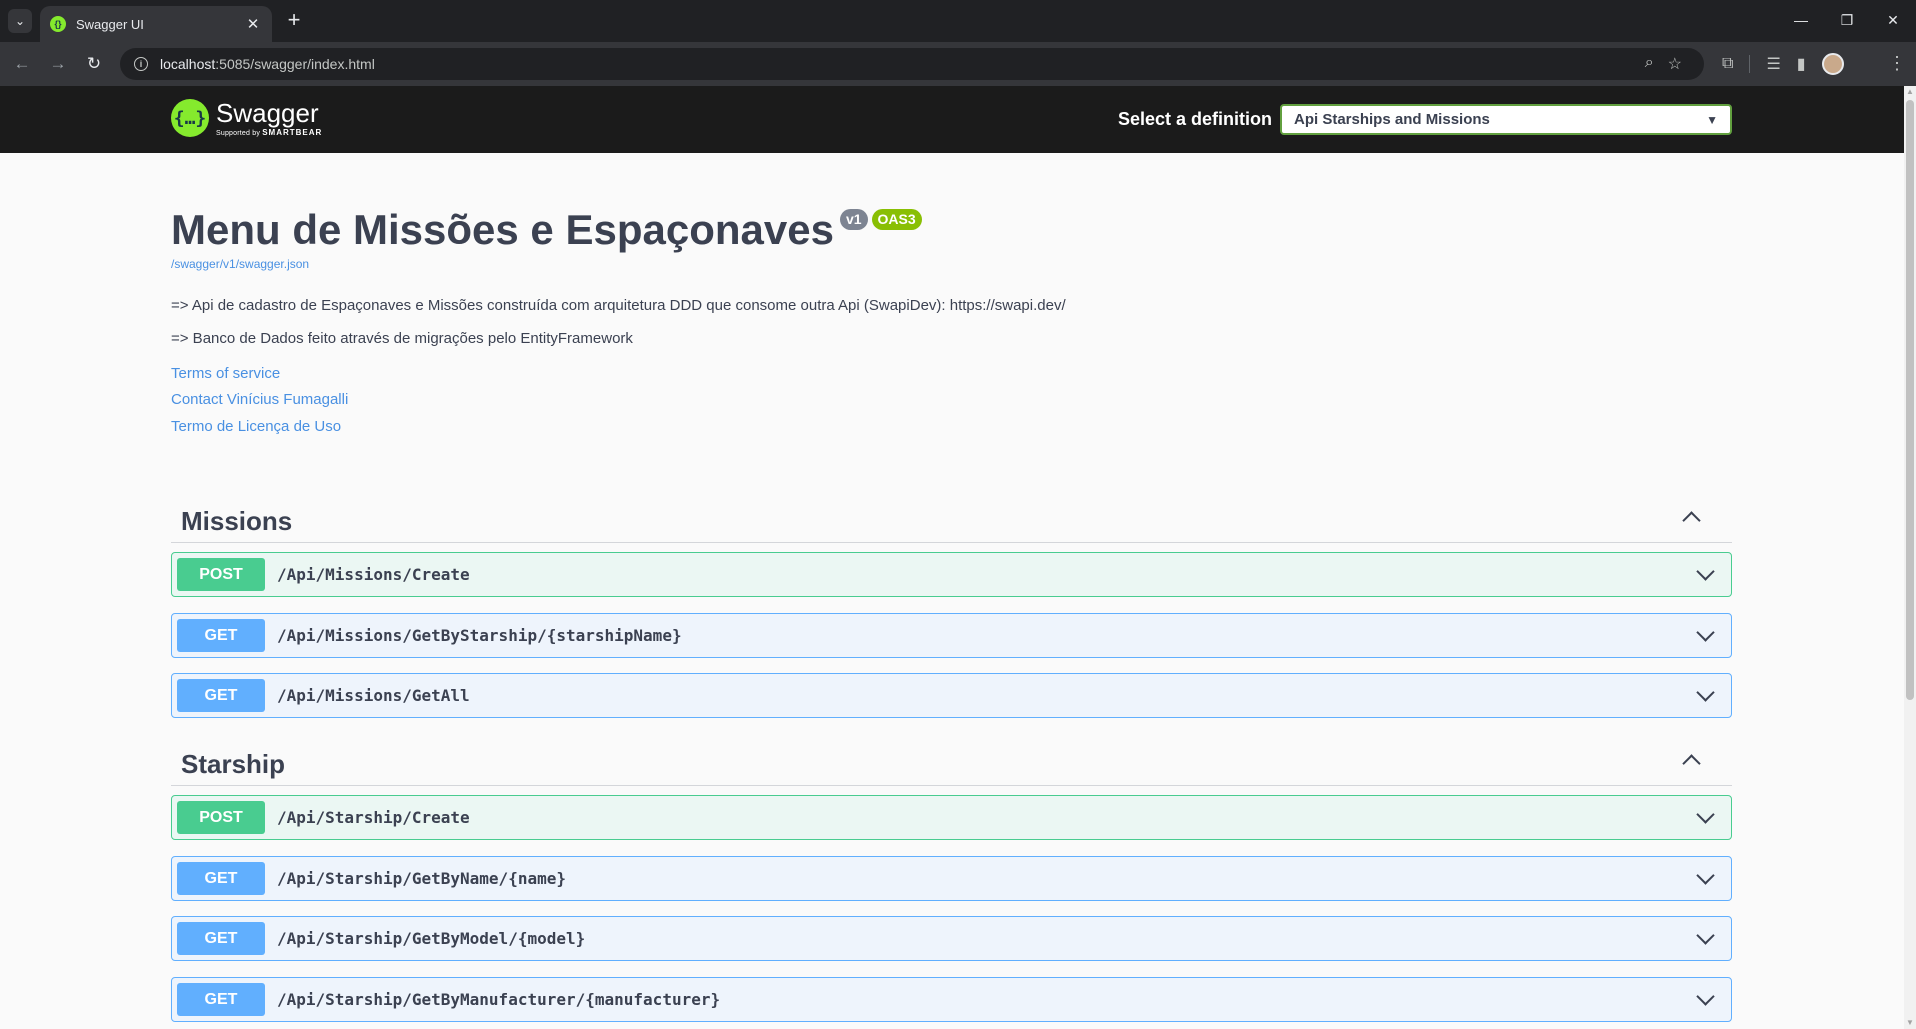 The width and height of the screenshot is (1916, 1029). Describe the element at coordinates (951, 574) in the screenshot. I see `operation-row: POST /Api/Missions/Create` at that location.